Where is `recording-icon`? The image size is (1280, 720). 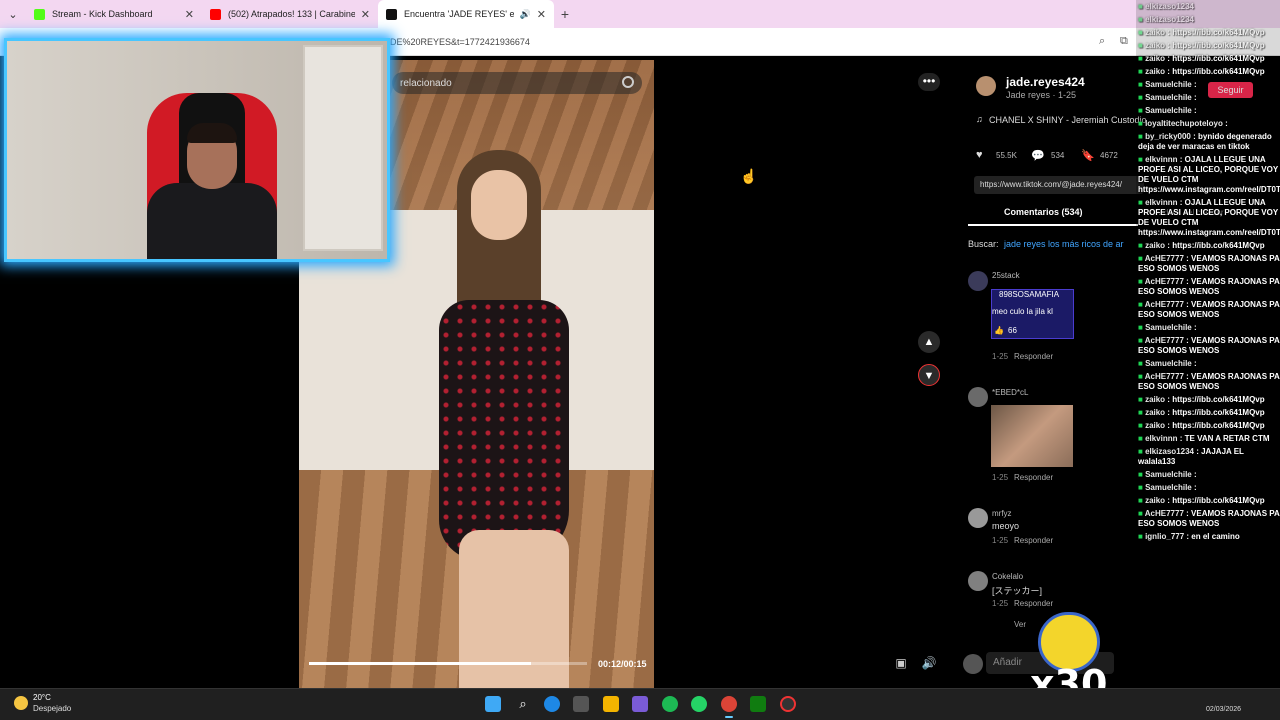 recording-icon is located at coordinates (788, 704).